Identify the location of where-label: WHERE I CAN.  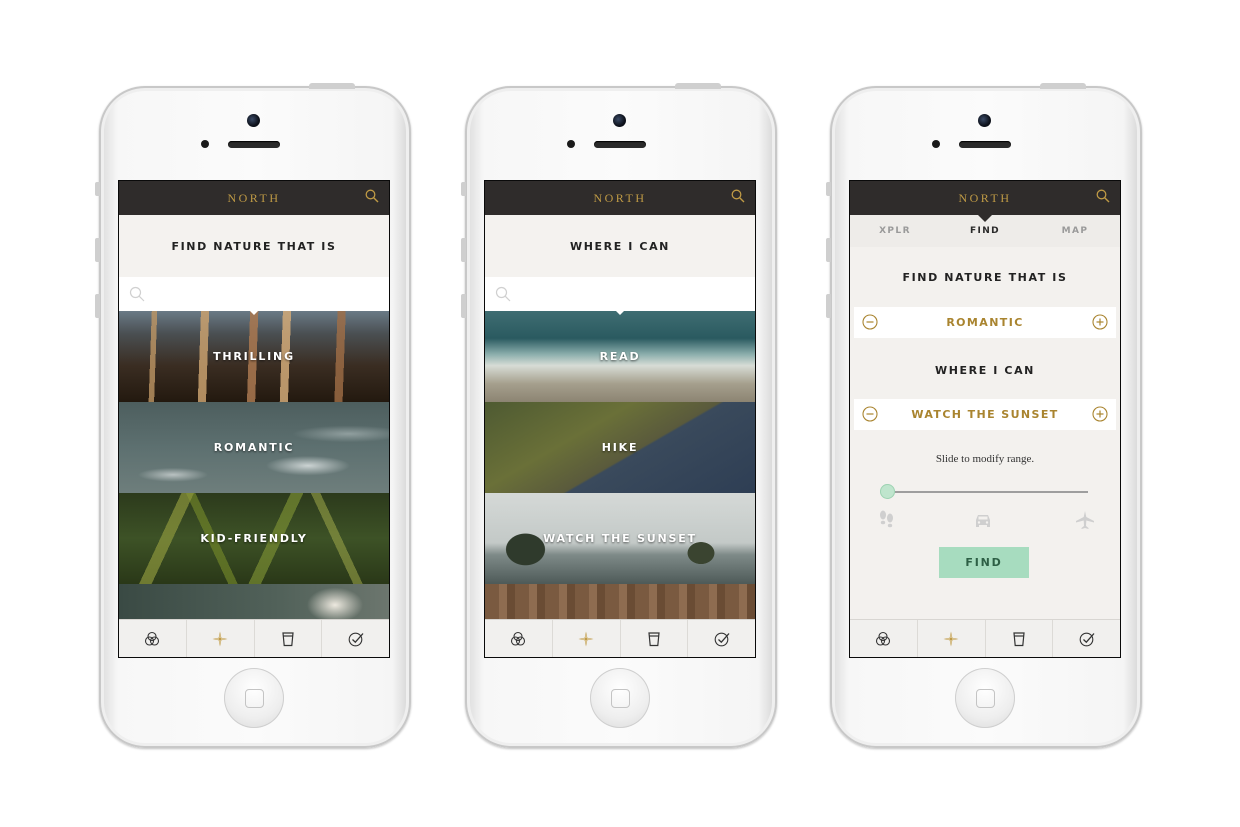
(985, 370).